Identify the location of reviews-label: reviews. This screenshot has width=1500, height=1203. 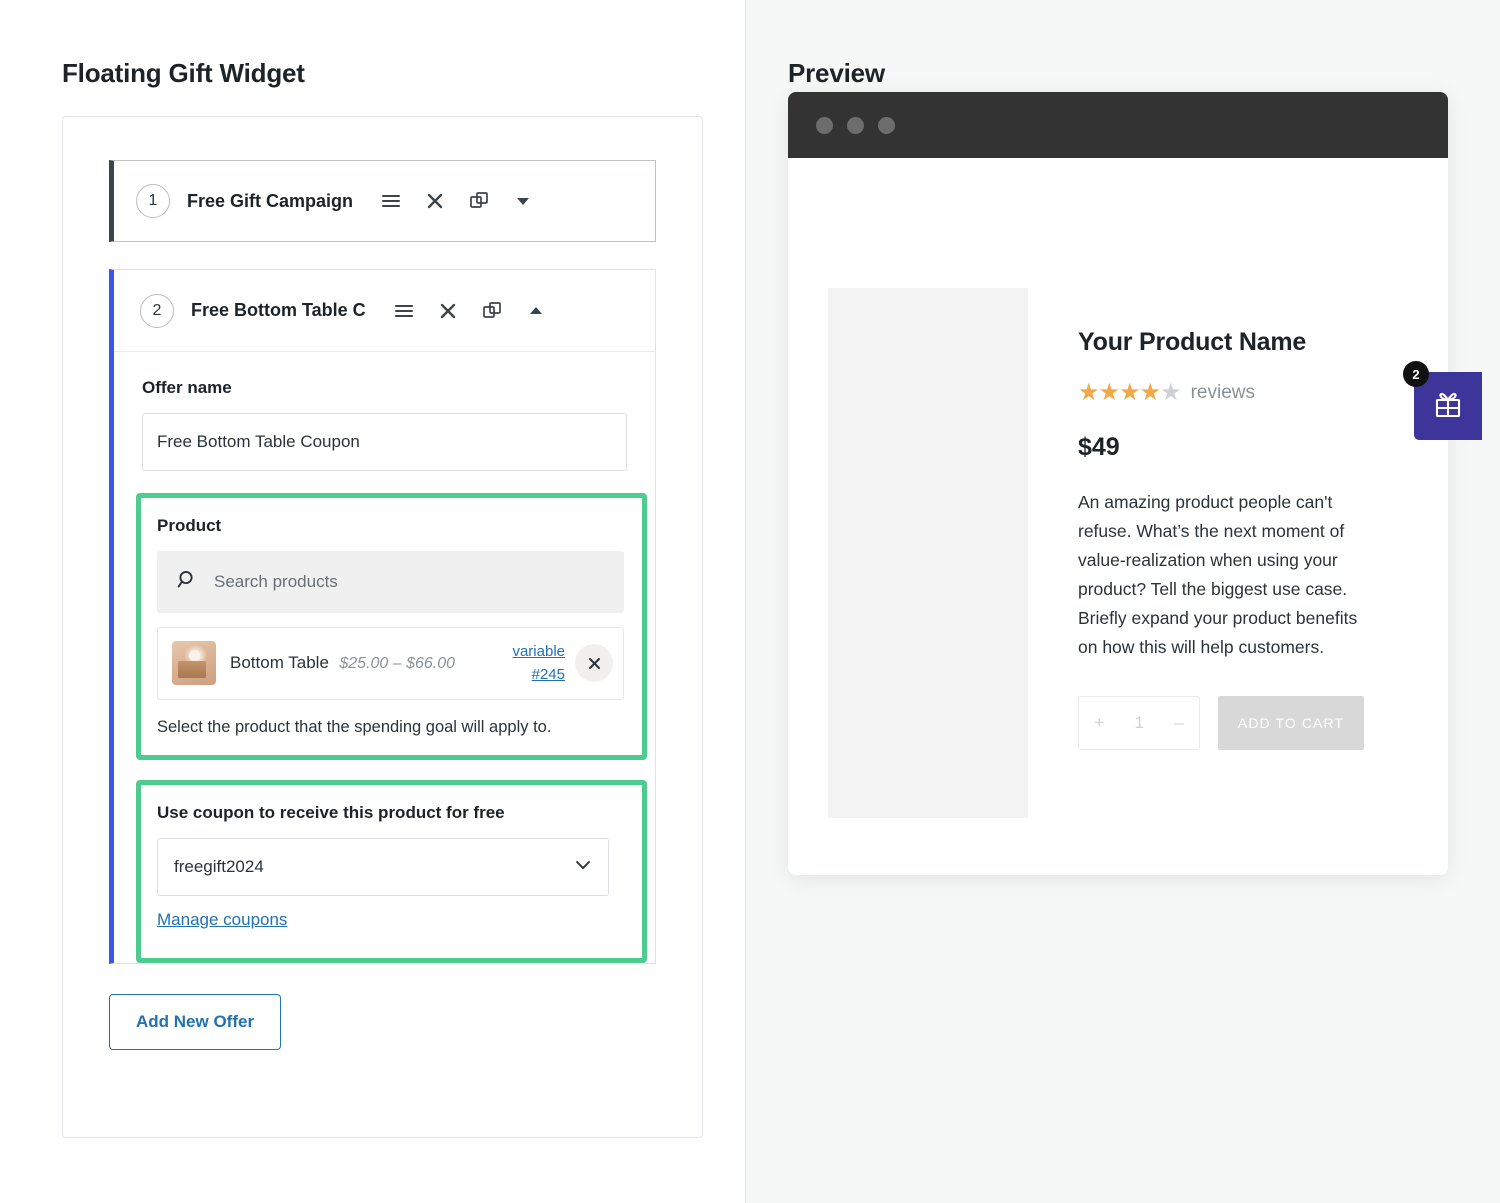
(1222, 392).